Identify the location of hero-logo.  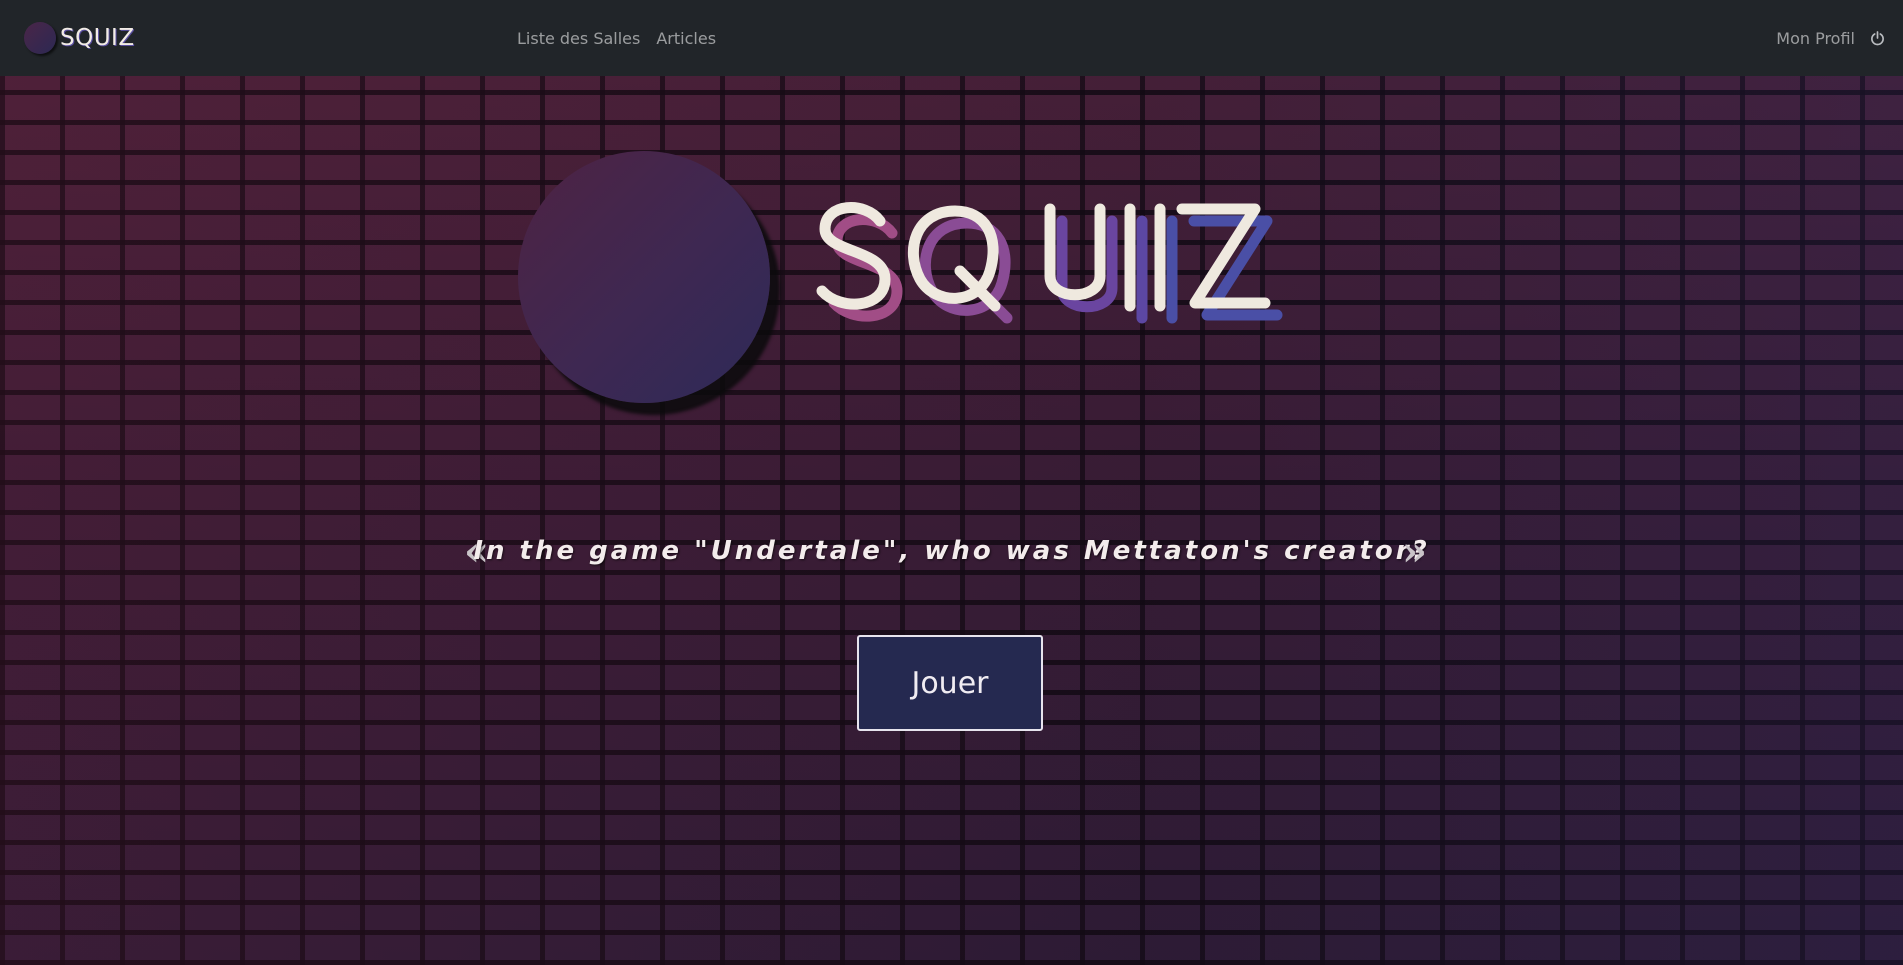
(948, 288).